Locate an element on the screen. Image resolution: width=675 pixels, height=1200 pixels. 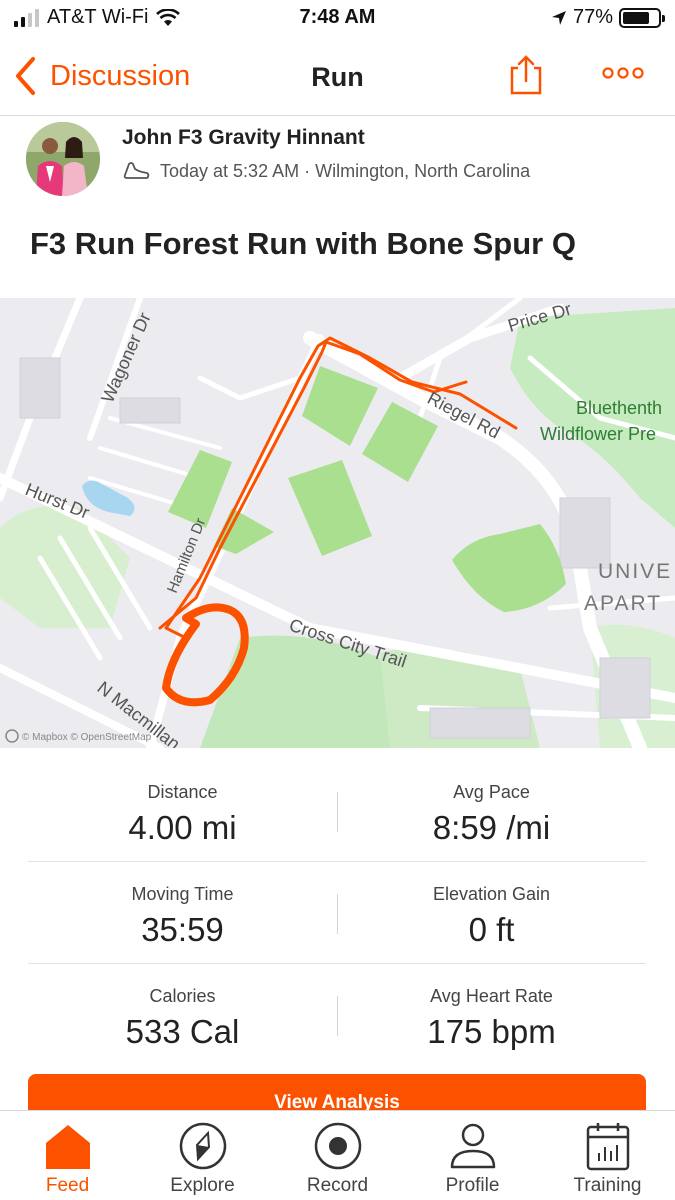
stat-avg-heart-rate: Avg Heart Rate 175 bpm is located at coordinates (491, 1015).